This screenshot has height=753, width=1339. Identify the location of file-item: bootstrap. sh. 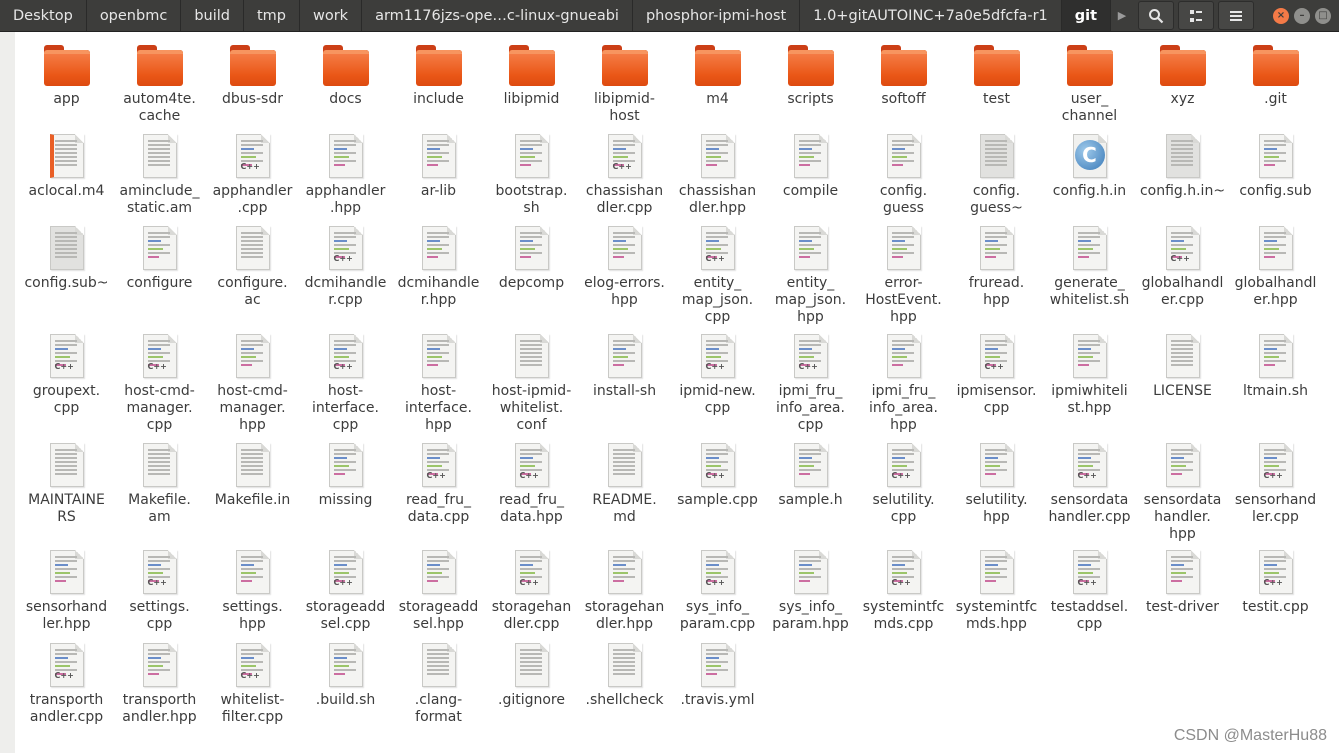
(531, 178).